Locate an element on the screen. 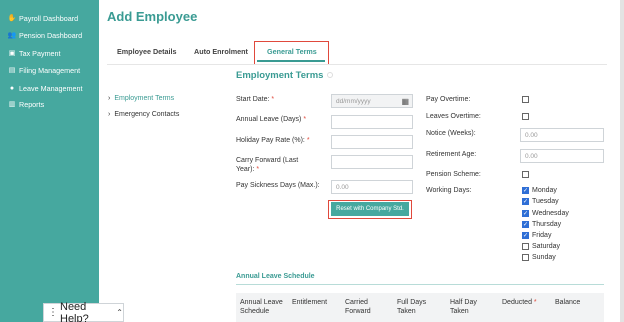 This screenshot has height=322, width=624. carry-forward-label-line1: Carry Forward (Last is located at coordinates (267, 160).